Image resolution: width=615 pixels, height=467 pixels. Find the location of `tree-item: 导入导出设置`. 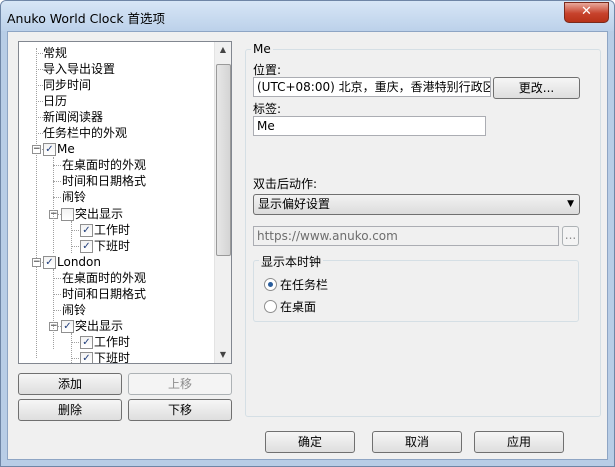

tree-item: 导入导出设置 is located at coordinates (116, 69).